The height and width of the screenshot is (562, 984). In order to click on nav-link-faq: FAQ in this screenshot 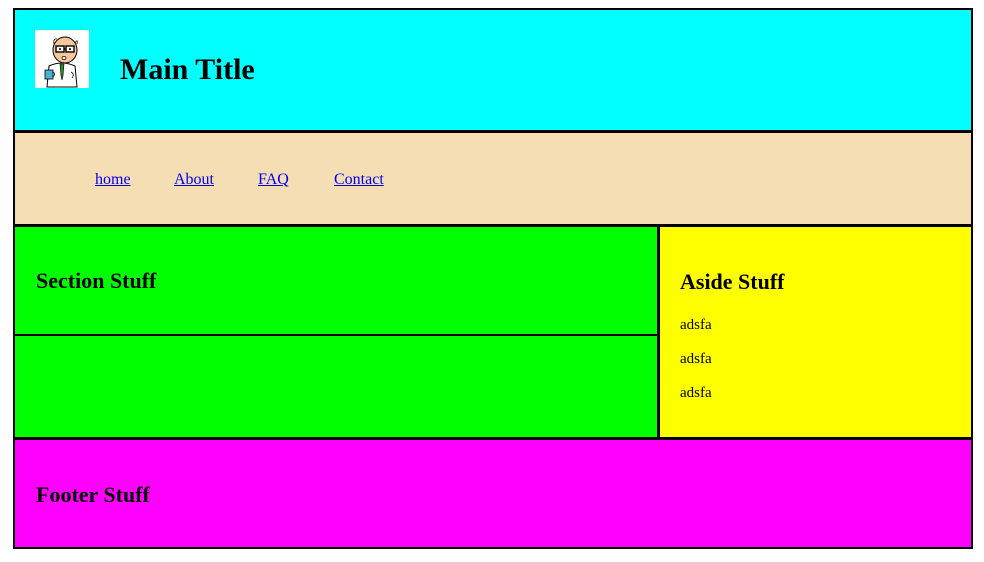, I will do `click(273, 180)`.